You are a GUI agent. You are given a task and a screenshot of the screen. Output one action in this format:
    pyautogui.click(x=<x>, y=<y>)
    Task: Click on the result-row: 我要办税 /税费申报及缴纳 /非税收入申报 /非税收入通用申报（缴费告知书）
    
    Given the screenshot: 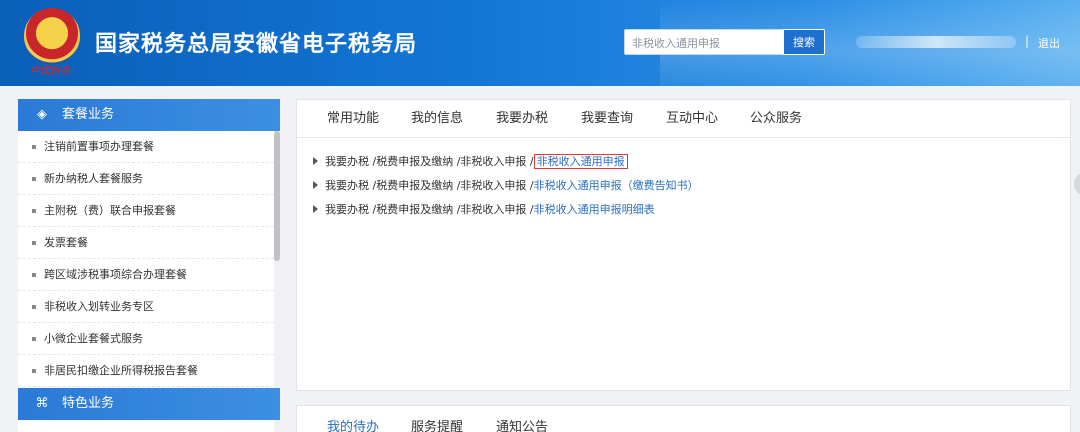 What is the action you would take?
    pyautogui.click(x=506, y=186)
    